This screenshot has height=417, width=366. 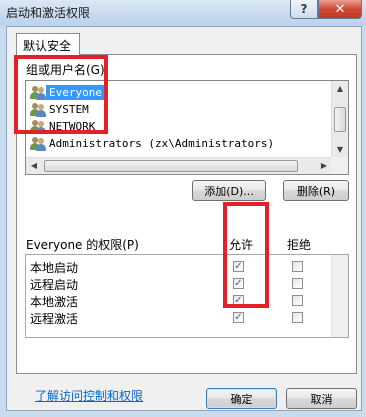 I want to click on list-item-everyone: Everyone, so click(x=178, y=92).